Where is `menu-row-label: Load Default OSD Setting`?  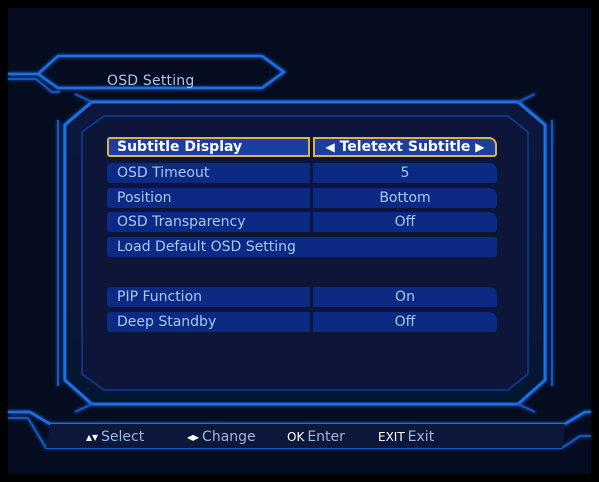 menu-row-label: Load Default OSD Setting is located at coordinates (302, 247).